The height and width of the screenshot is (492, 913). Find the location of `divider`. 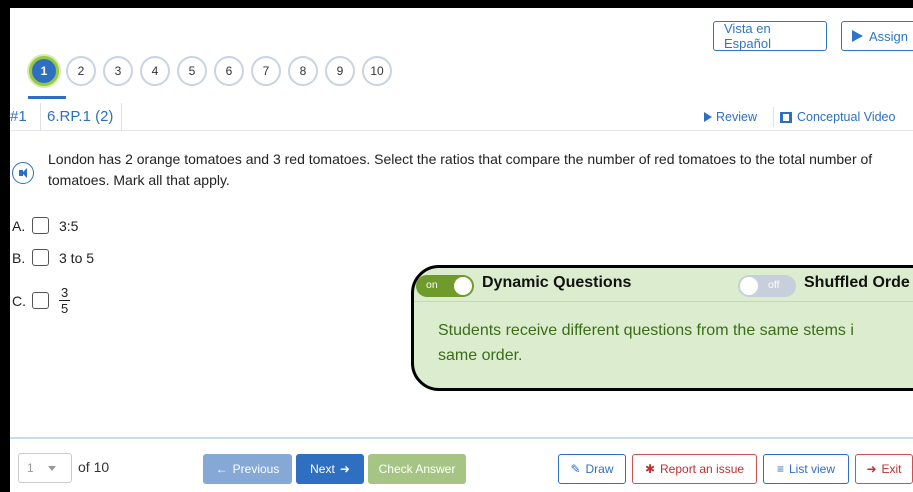

divider is located at coordinates (773, 117).